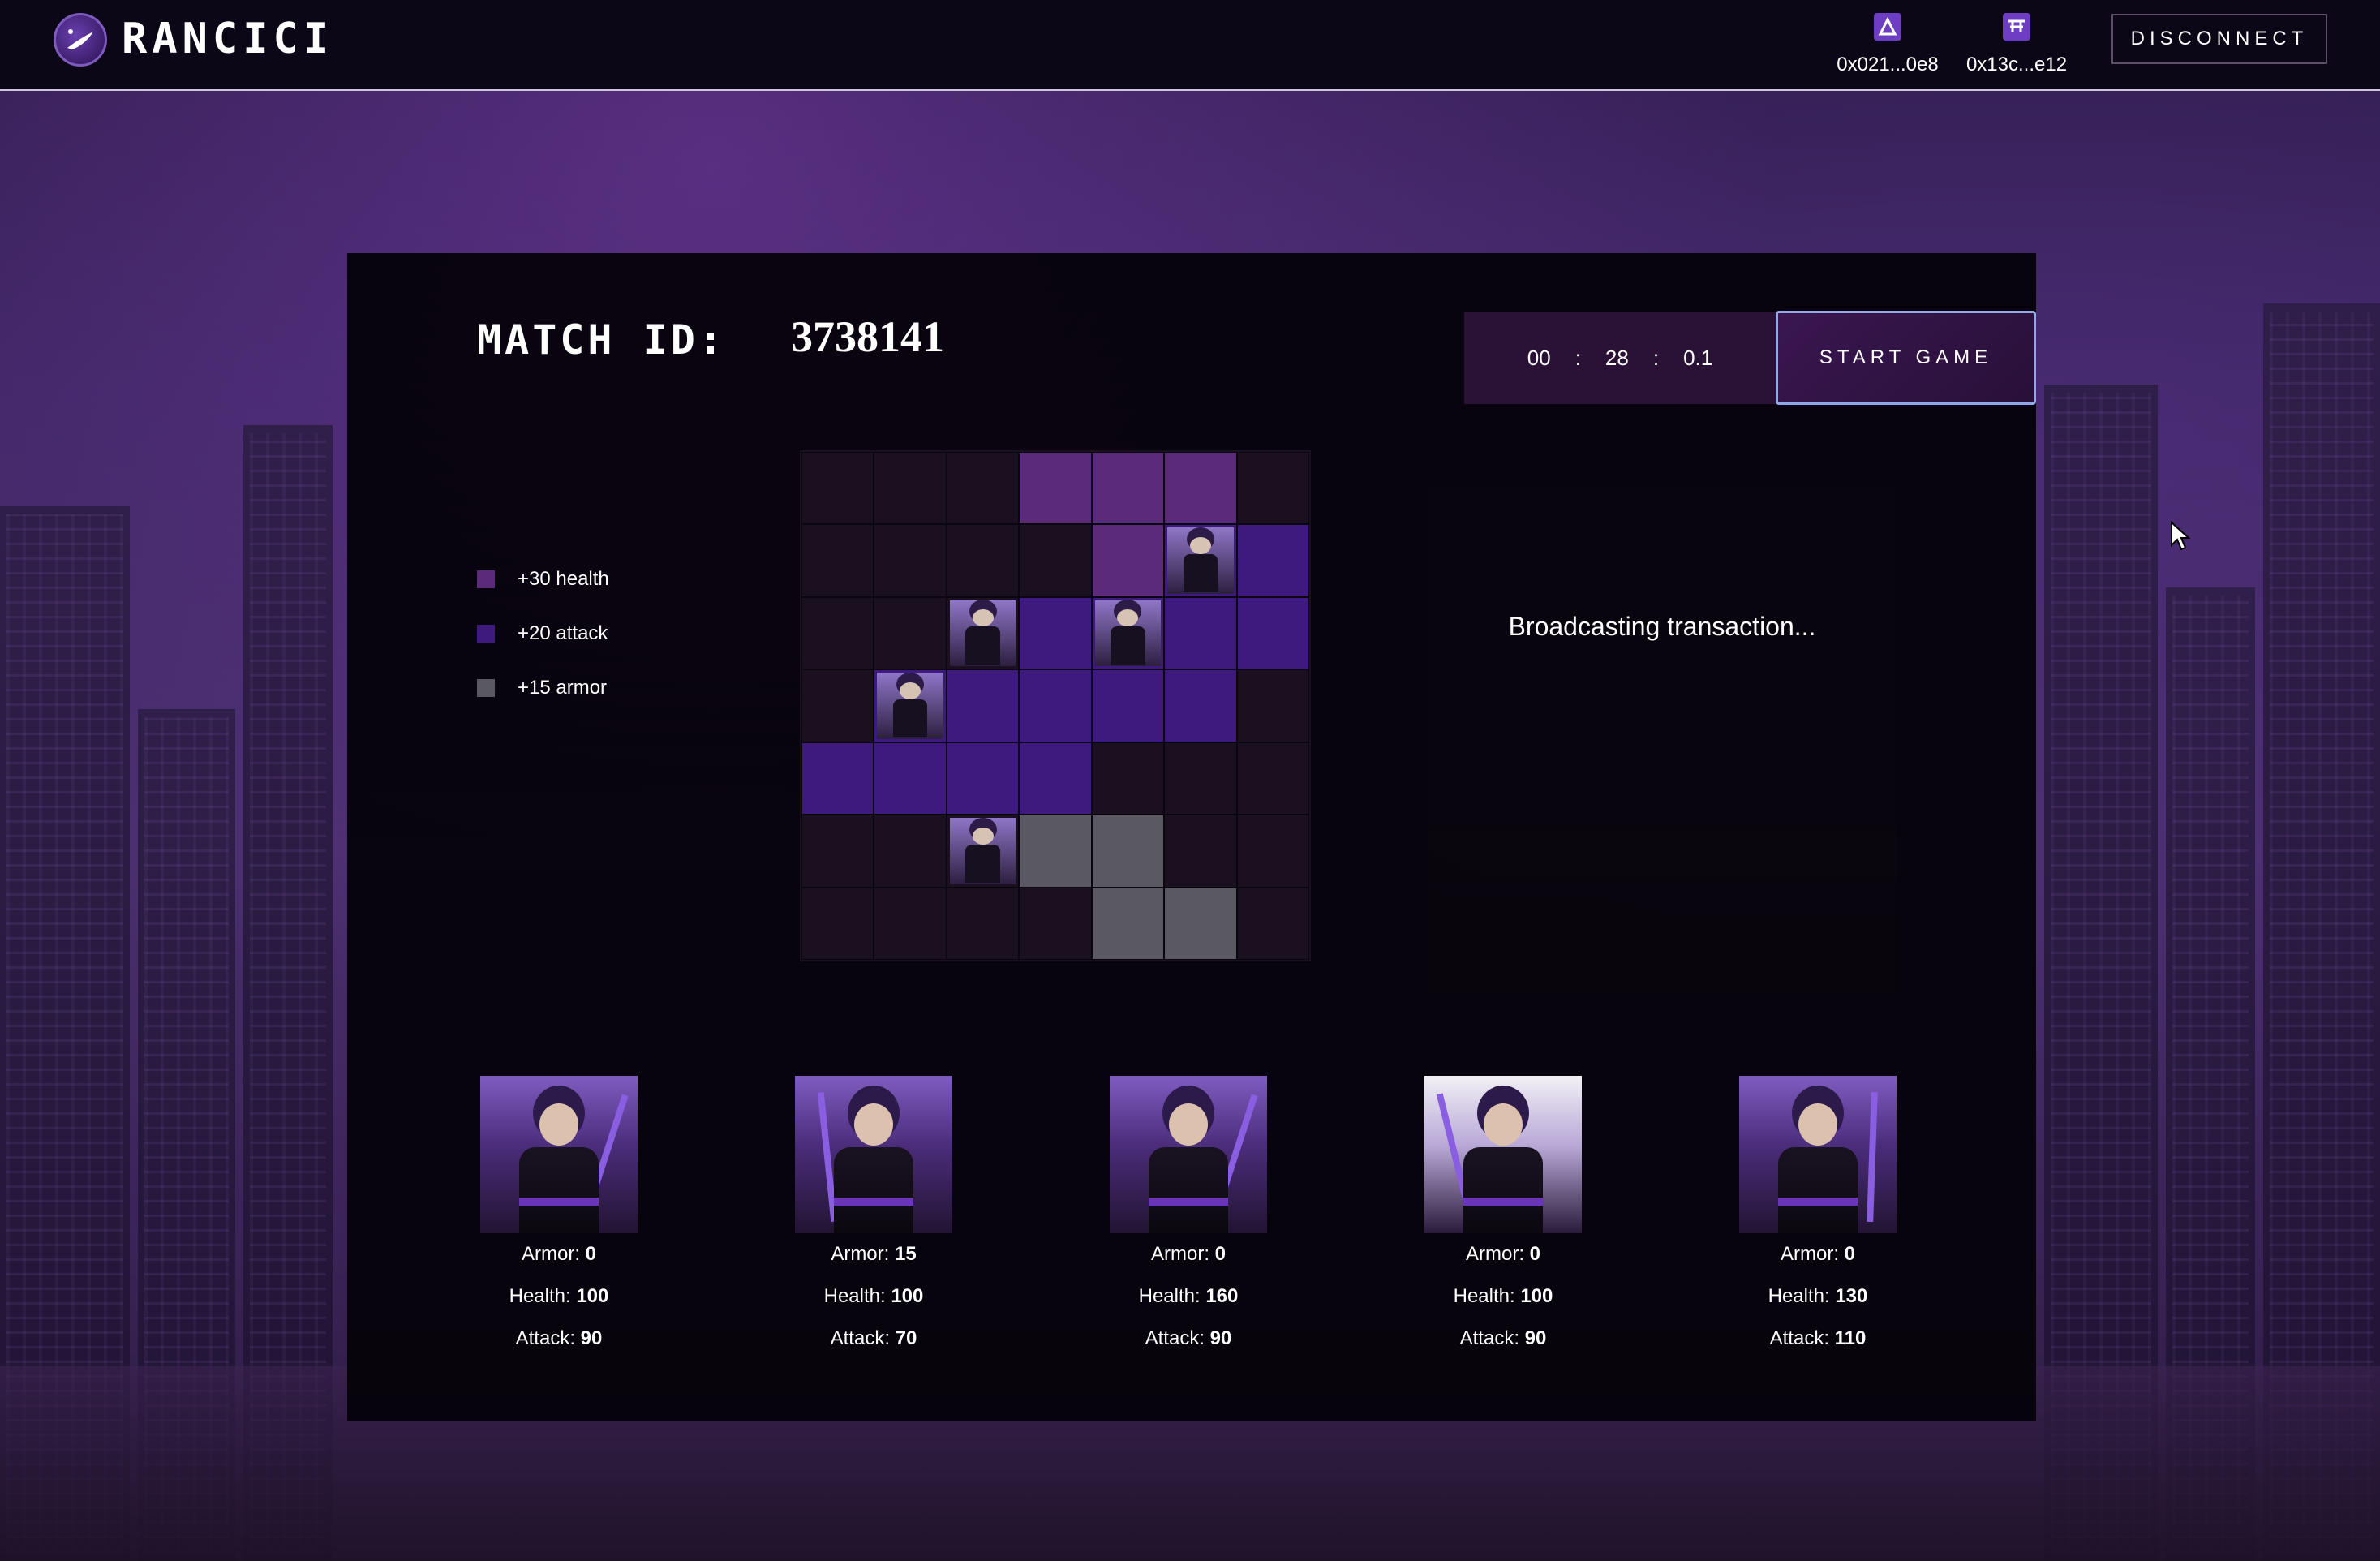  What do you see at coordinates (592, 1338) in the screenshot?
I see `attack-value: 90` at bounding box center [592, 1338].